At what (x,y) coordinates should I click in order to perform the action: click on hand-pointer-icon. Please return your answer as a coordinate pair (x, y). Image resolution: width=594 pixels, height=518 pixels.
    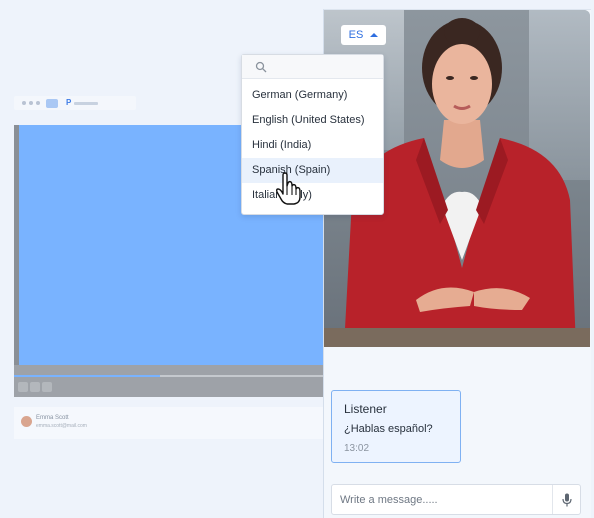
    Looking at the image, I should click on (288, 188).